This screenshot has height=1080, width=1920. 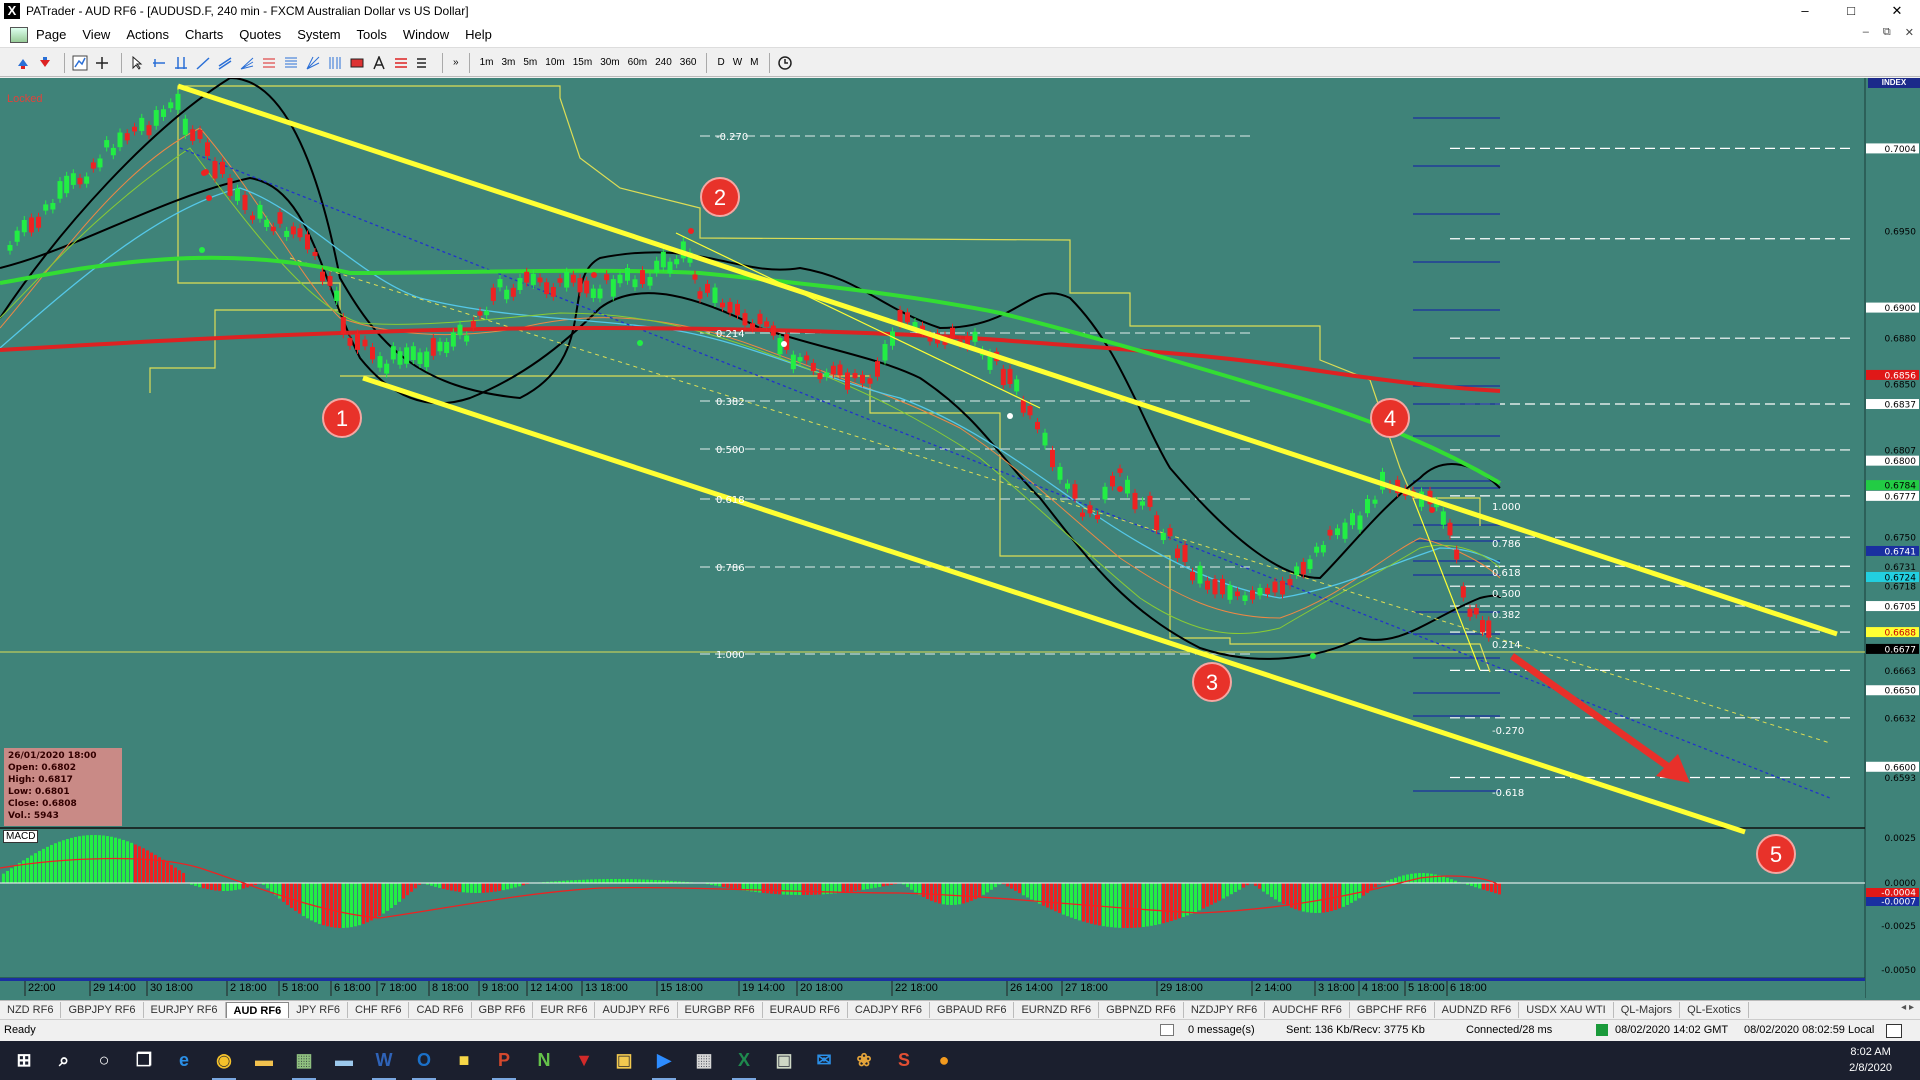 What do you see at coordinates (357, 63) in the screenshot?
I see `rectangle-icon` at bounding box center [357, 63].